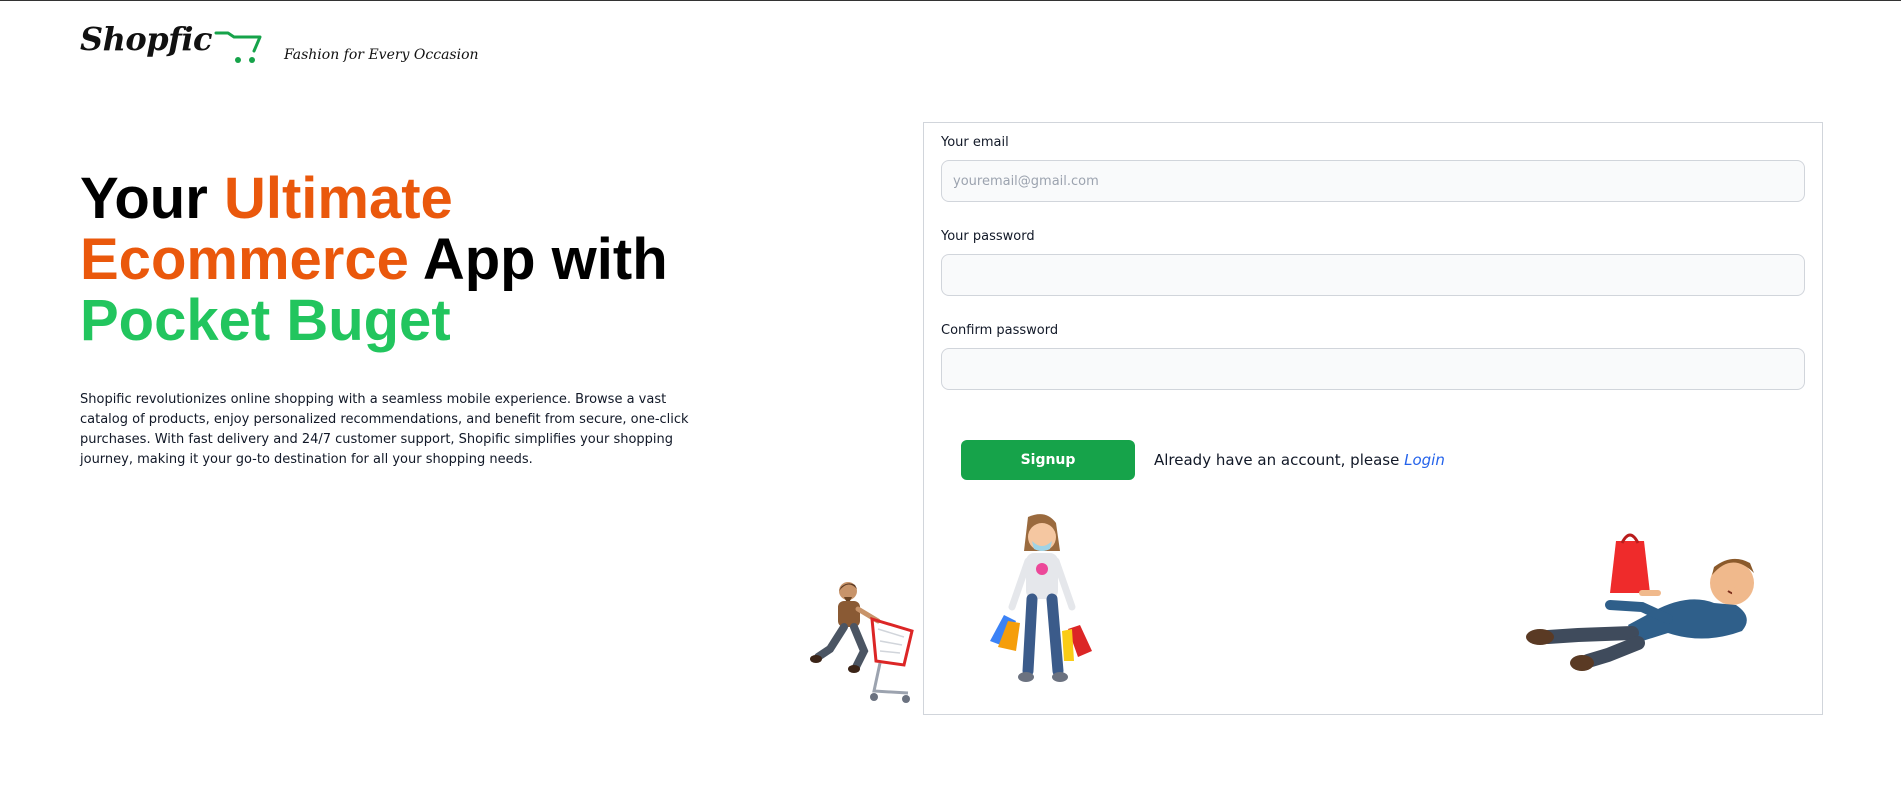 The width and height of the screenshot is (1901, 791). I want to click on email-field-group: Your email, so click(1373, 168).